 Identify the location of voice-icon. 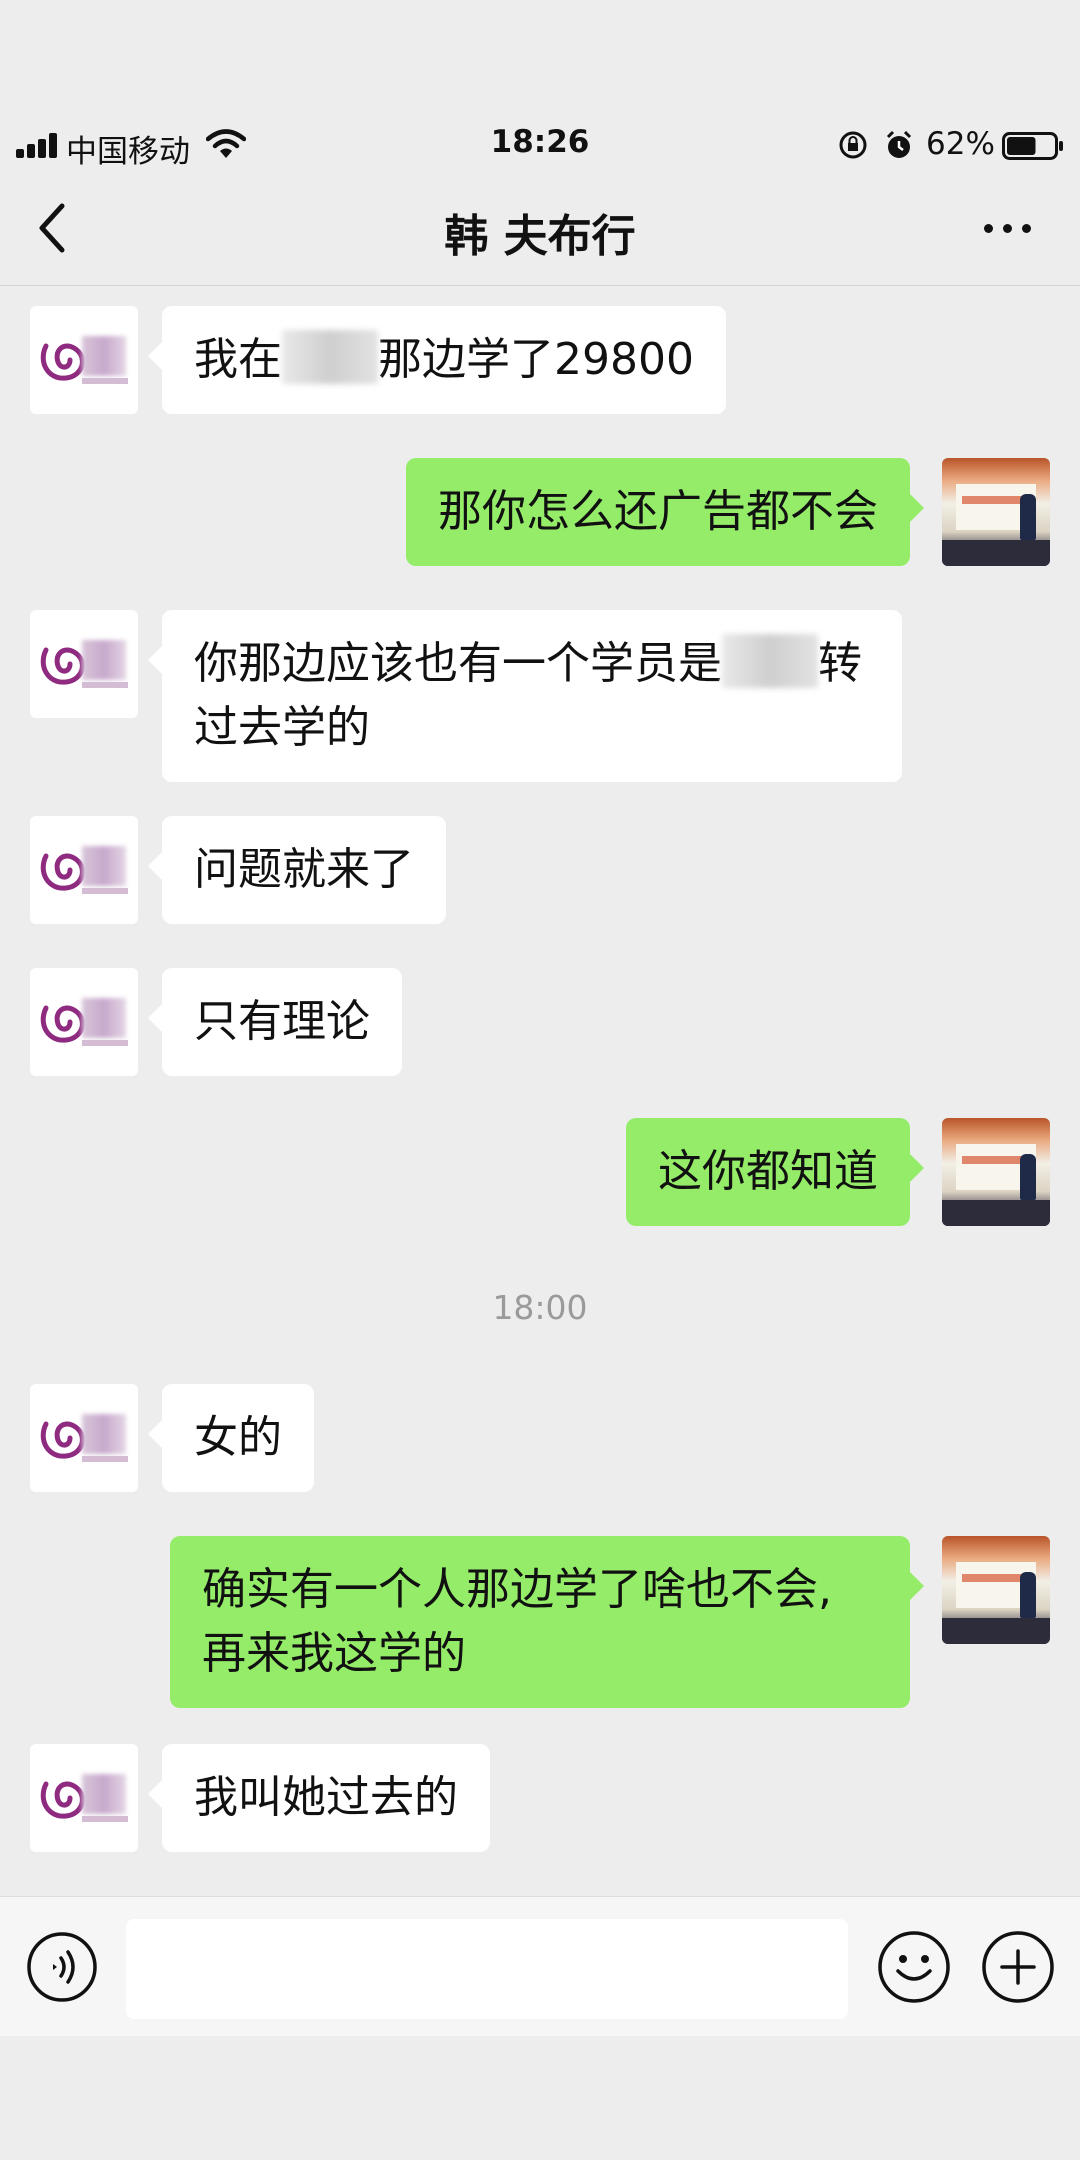
(62, 1967).